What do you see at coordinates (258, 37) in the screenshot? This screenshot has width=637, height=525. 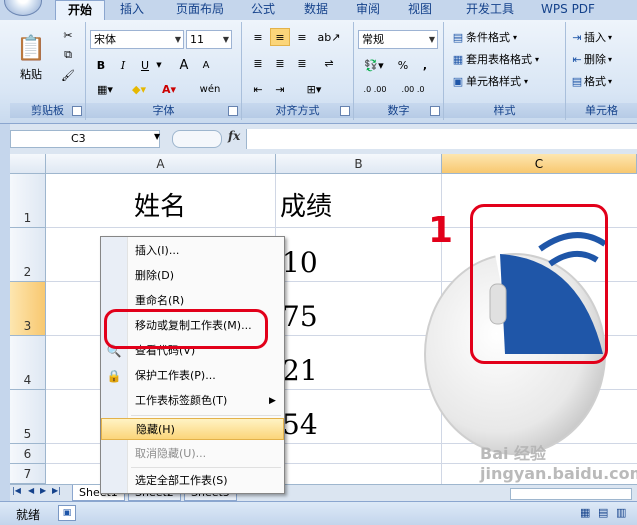 I see `align-top-icon: ≡` at bounding box center [258, 37].